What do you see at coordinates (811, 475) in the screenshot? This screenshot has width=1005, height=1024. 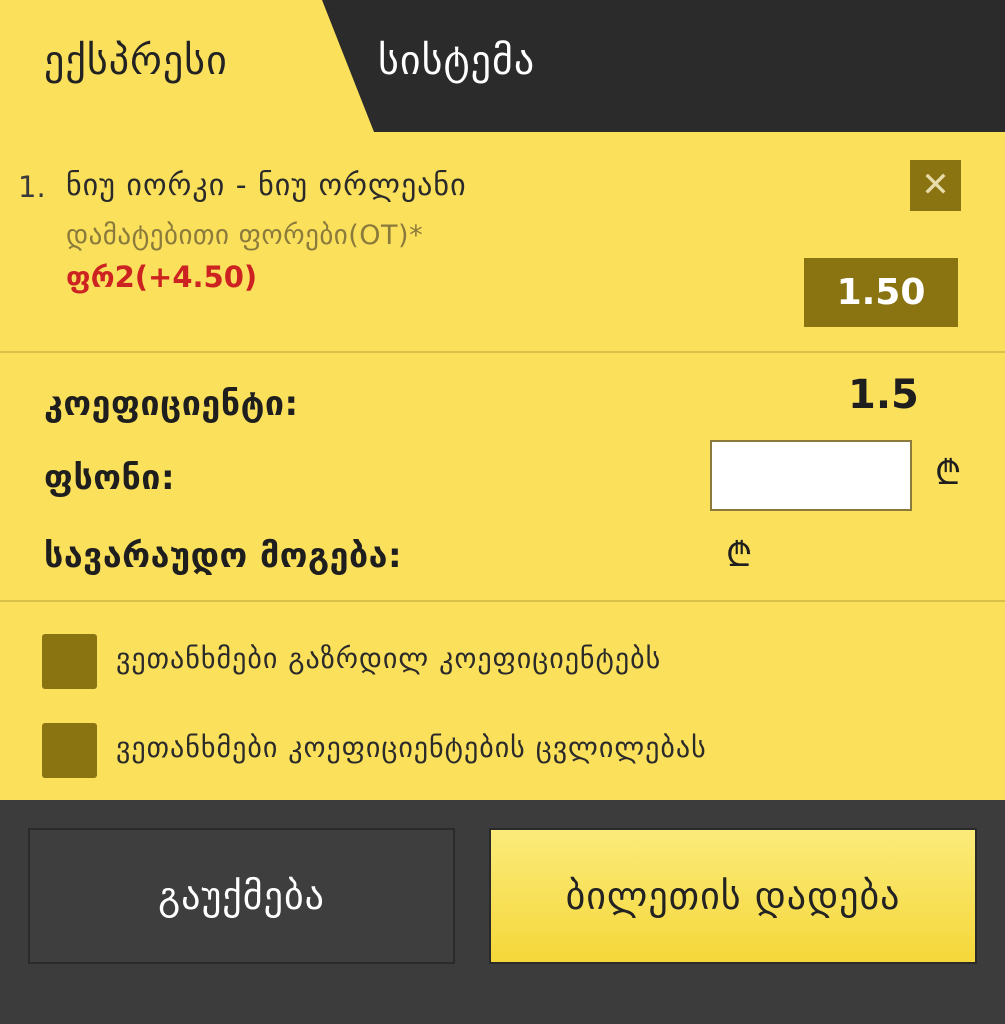 I see `stake-input` at bounding box center [811, 475].